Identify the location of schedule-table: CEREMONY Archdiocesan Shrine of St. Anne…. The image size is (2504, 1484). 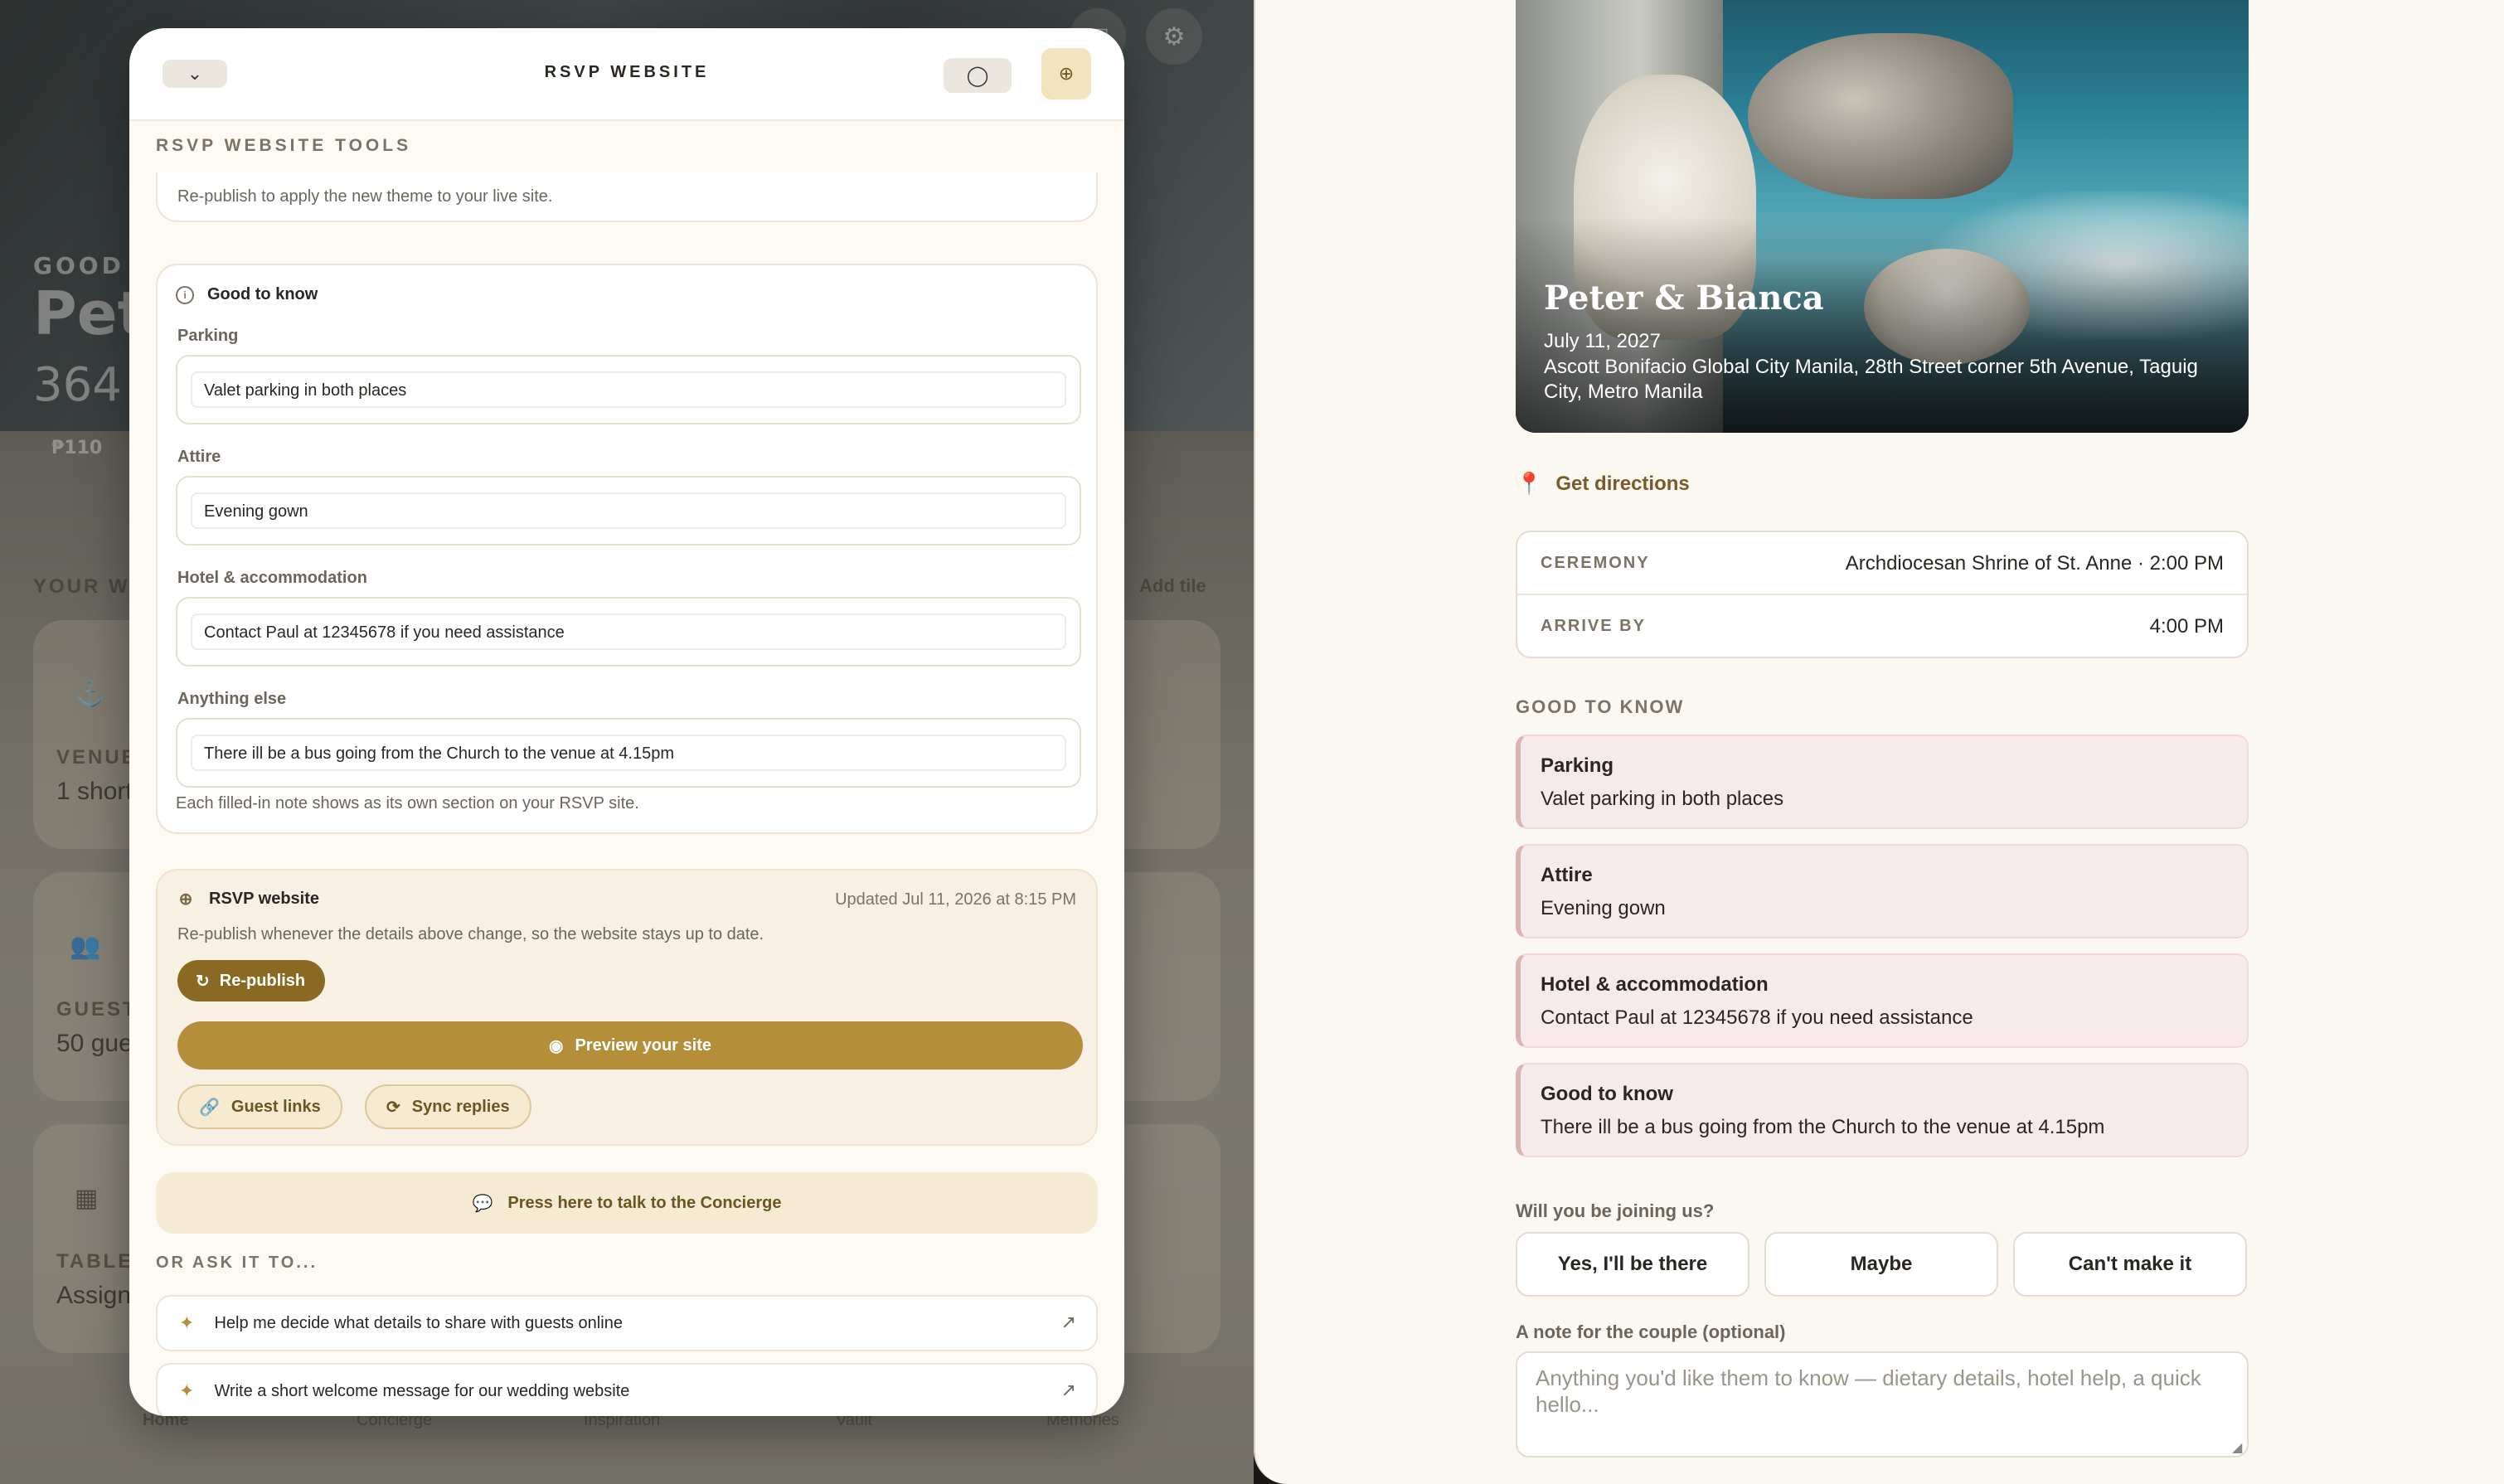
(1882, 595).